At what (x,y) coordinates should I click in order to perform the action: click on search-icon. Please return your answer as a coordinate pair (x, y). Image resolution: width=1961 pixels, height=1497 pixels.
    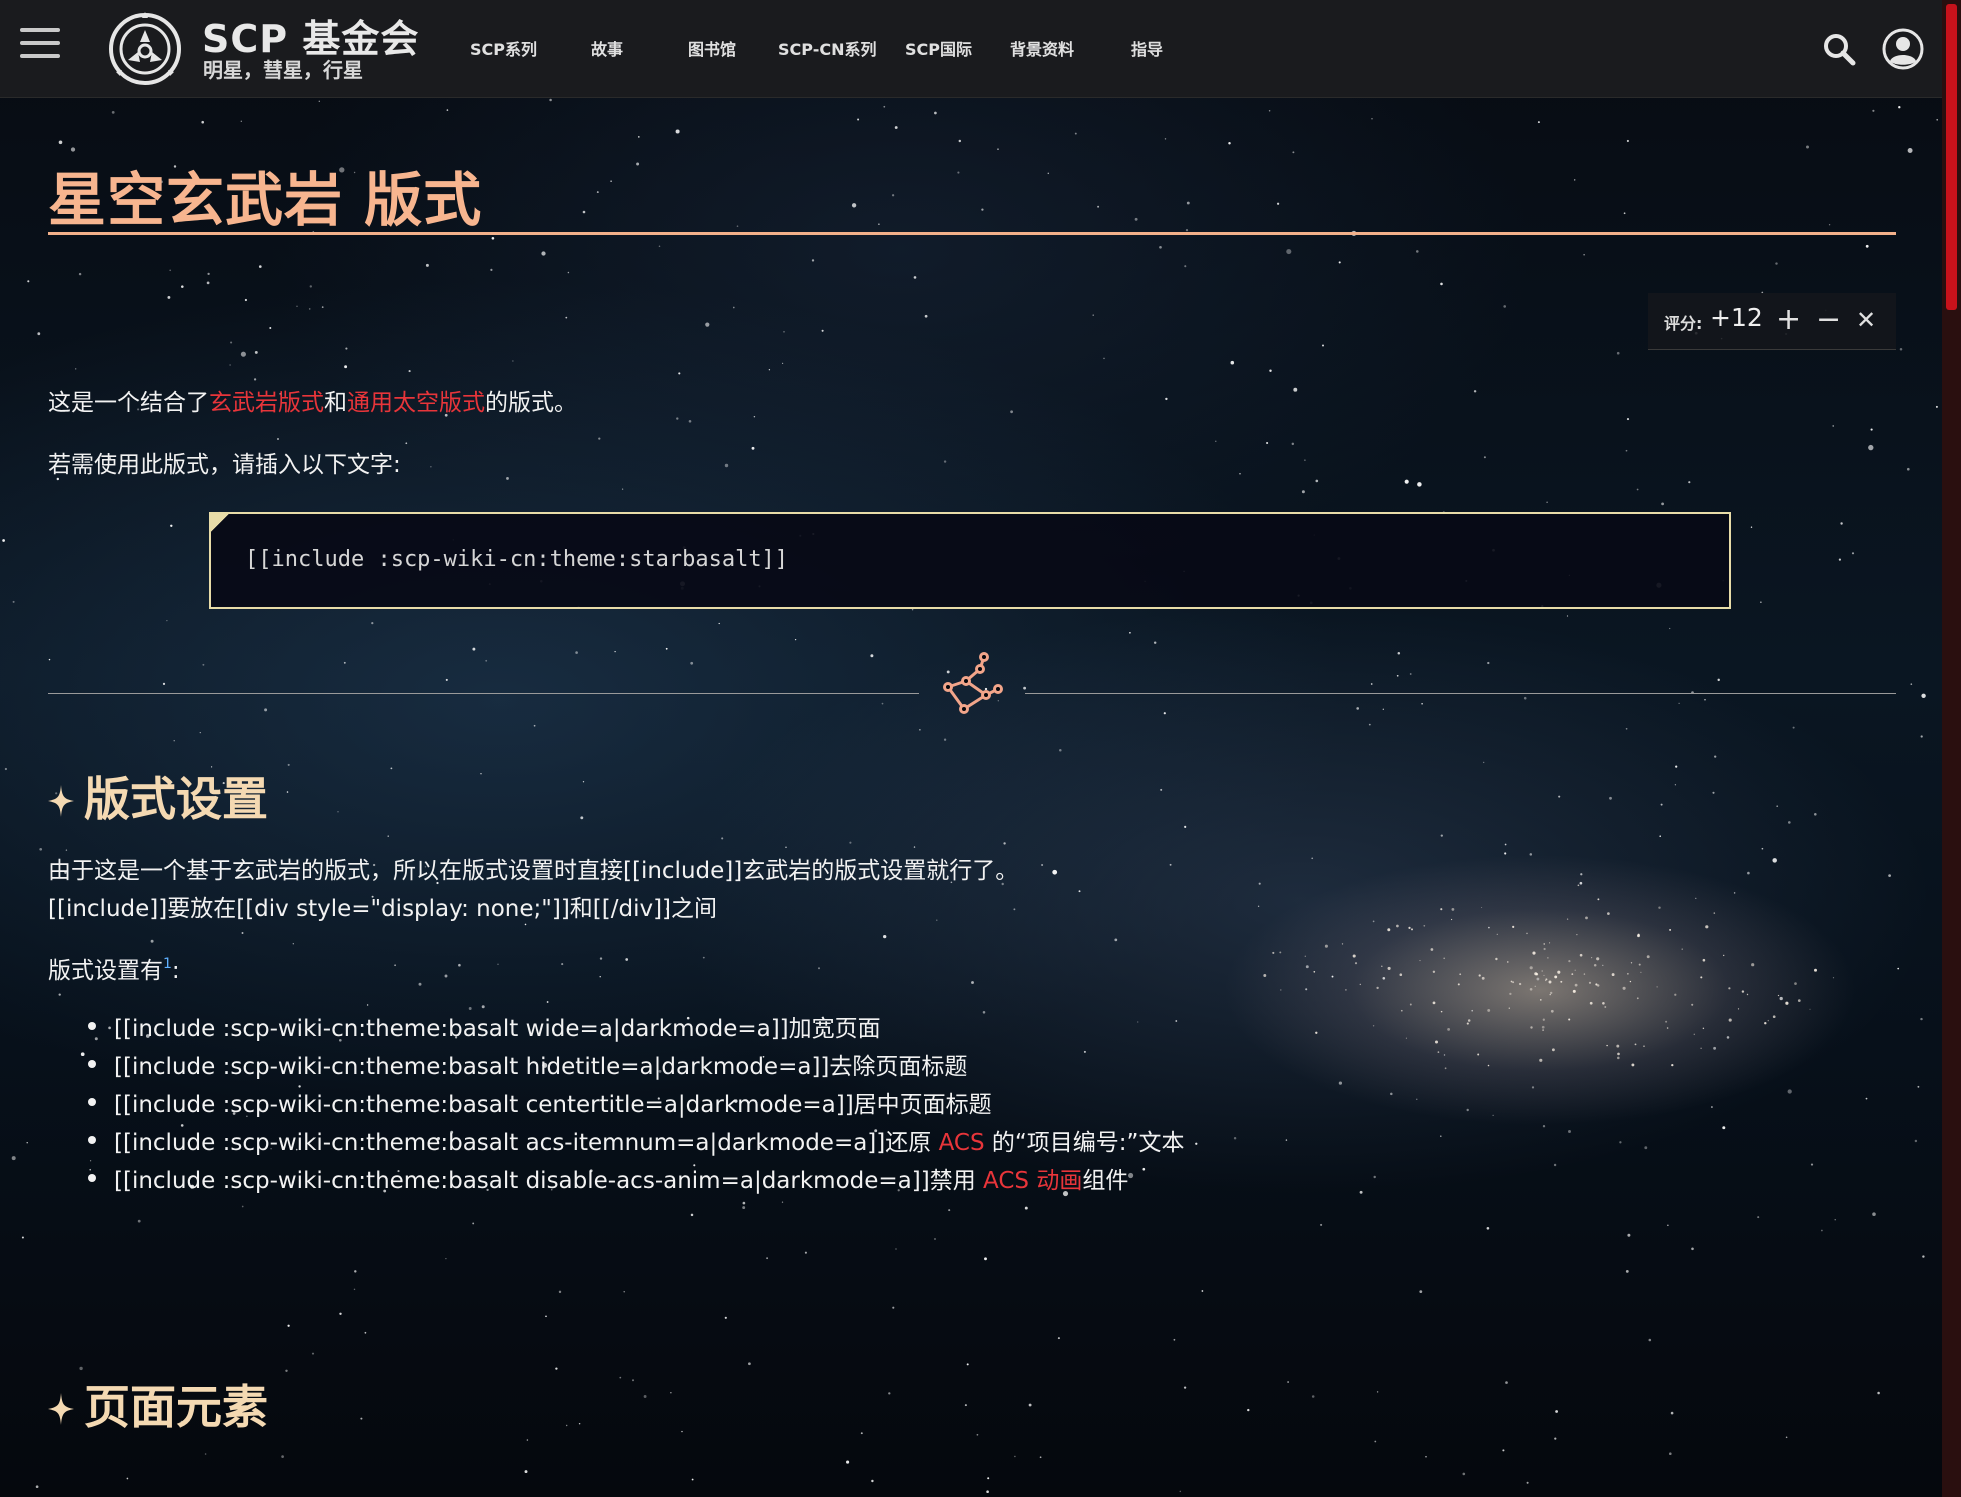
    Looking at the image, I should click on (1839, 49).